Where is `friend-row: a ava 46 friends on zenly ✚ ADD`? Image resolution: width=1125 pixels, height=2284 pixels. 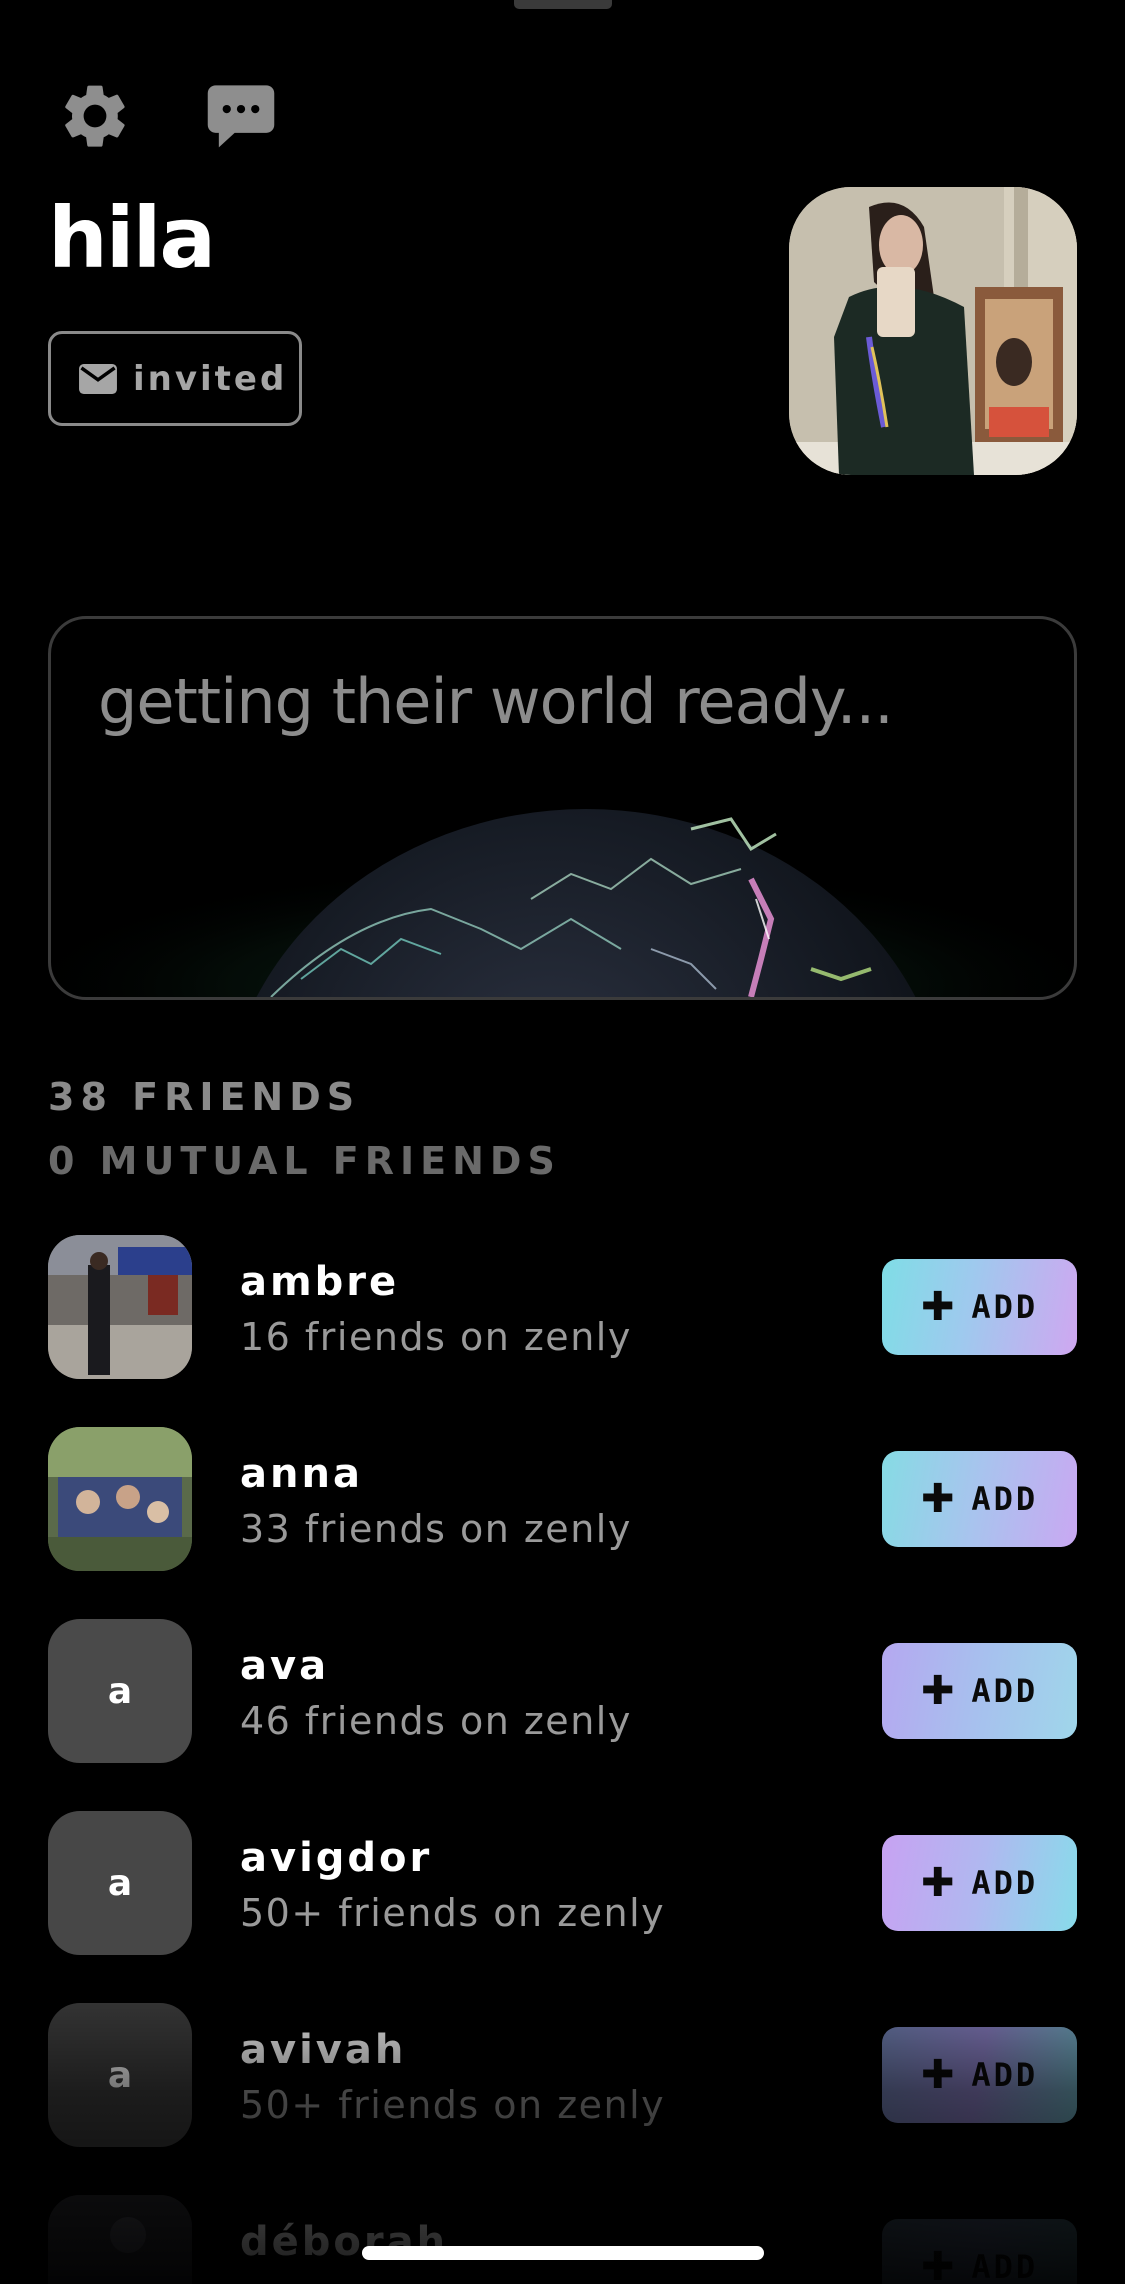
friend-row: a ava 46 friends on zenly ✚ ADD is located at coordinates (562, 1694).